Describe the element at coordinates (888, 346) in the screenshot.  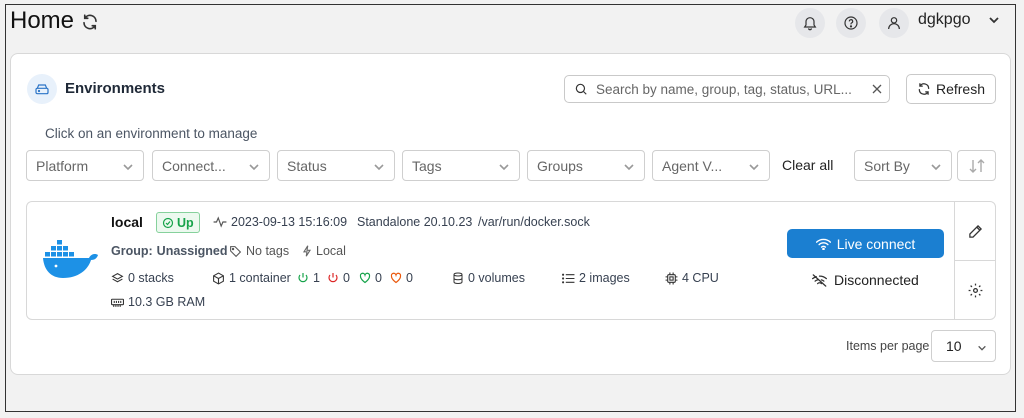
I see `items-per-page-label: Items per page` at that location.